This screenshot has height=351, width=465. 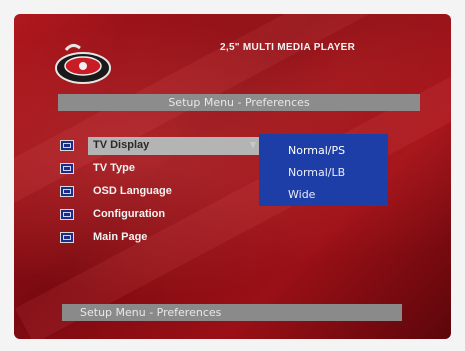 I want to click on option-normal-lb: Normal/LB, so click(x=323, y=173).